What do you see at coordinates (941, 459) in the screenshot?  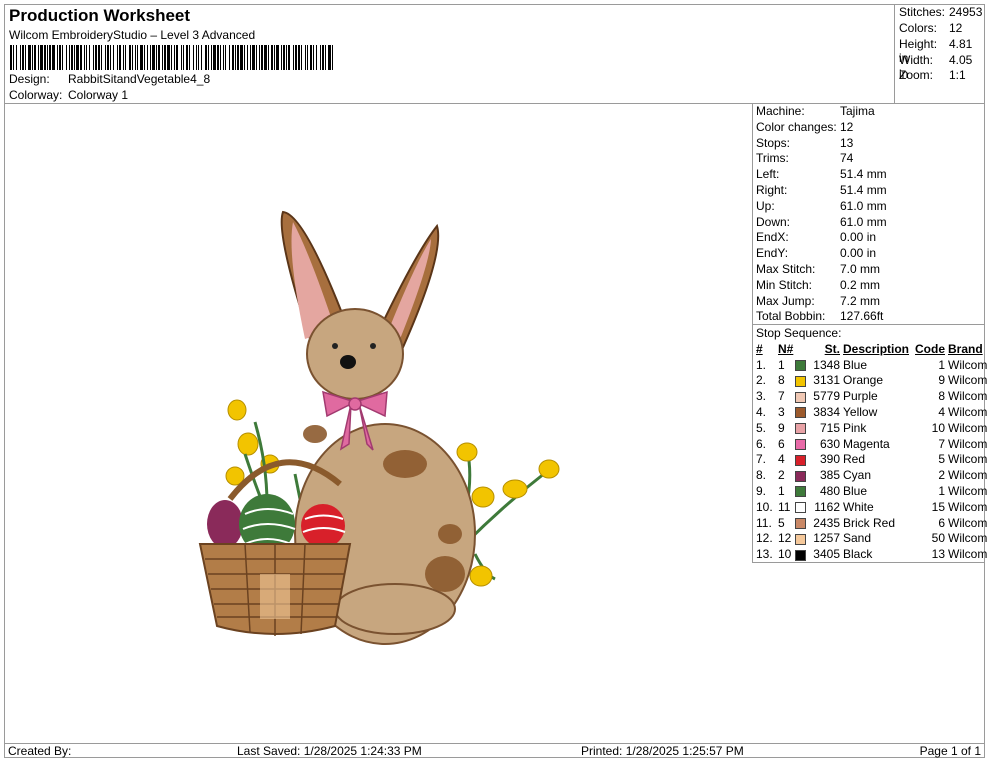 I see `row-code: 5` at bounding box center [941, 459].